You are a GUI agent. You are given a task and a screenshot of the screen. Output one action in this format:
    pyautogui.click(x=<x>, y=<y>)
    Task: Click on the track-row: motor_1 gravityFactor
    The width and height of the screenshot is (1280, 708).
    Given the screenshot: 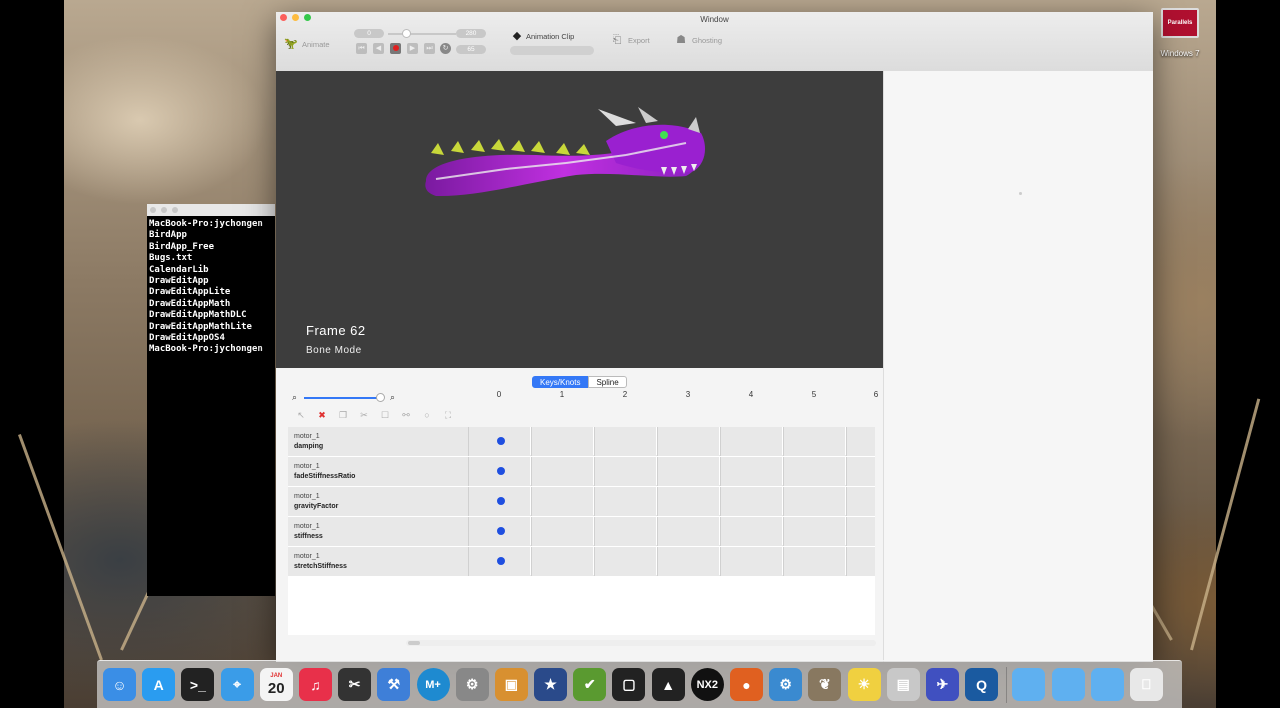 What is the action you would take?
    pyautogui.click(x=581, y=501)
    